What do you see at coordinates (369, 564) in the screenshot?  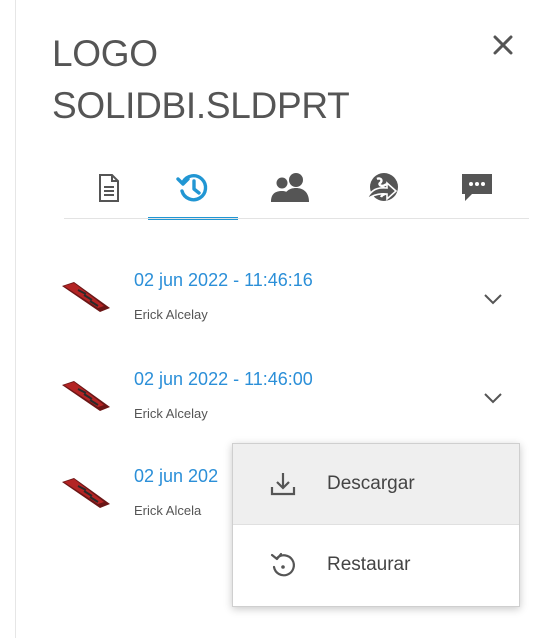 I see `restore-label: Restaurar` at bounding box center [369, 564].